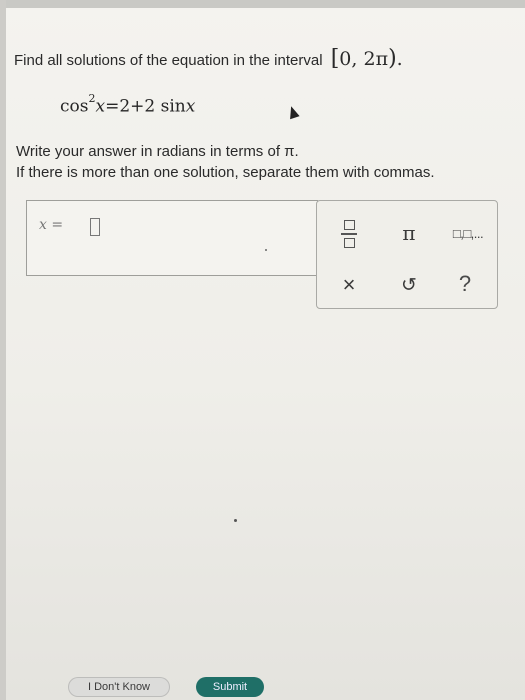 The height and width of the screenshot is (700, 525). I want to click on equation-rhs: =2+2 sin, so click(145, 106).